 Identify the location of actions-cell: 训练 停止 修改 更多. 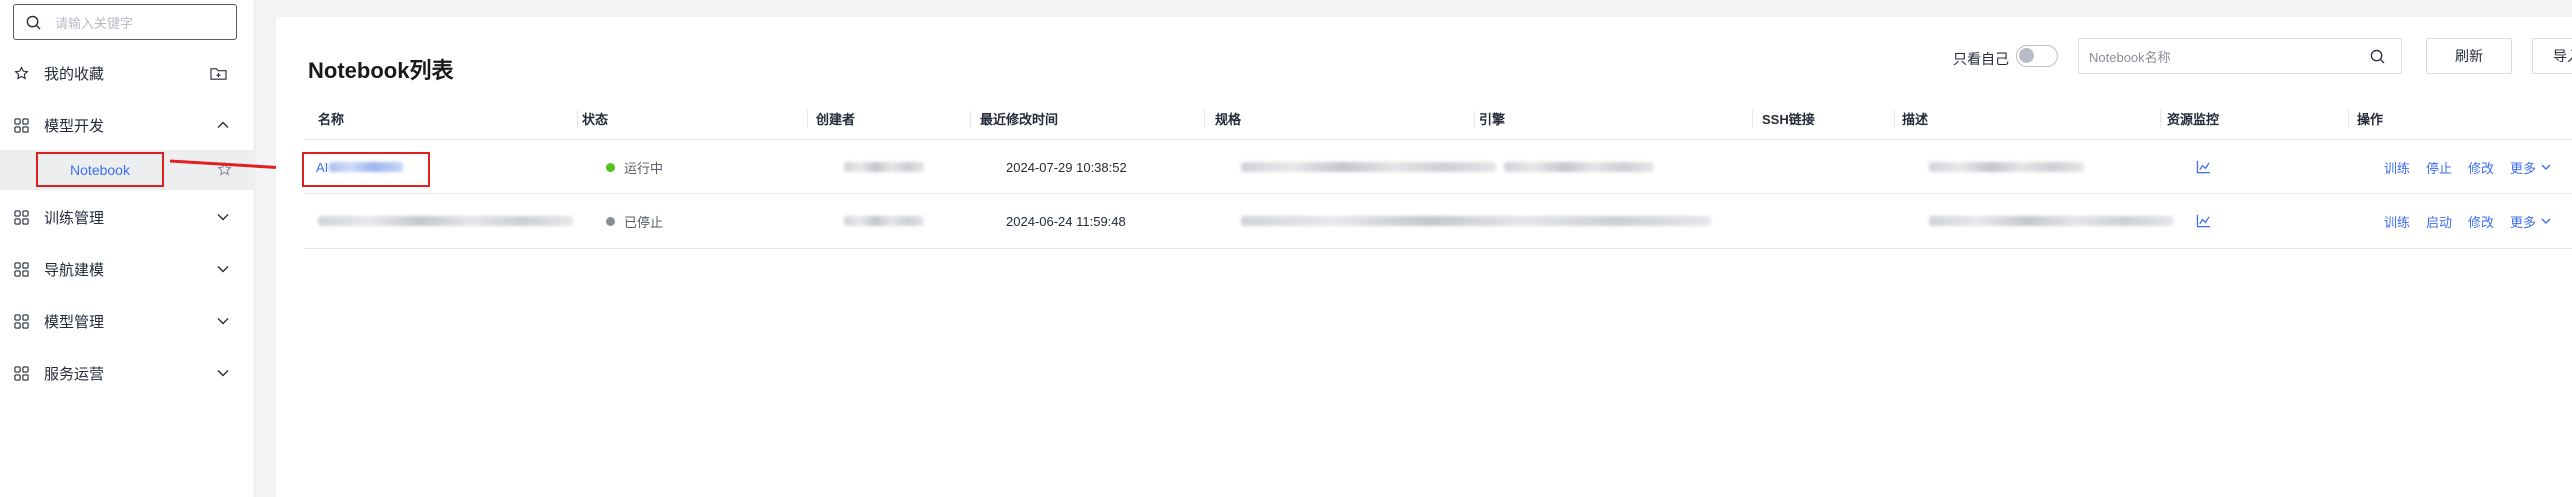
(2476, 167).